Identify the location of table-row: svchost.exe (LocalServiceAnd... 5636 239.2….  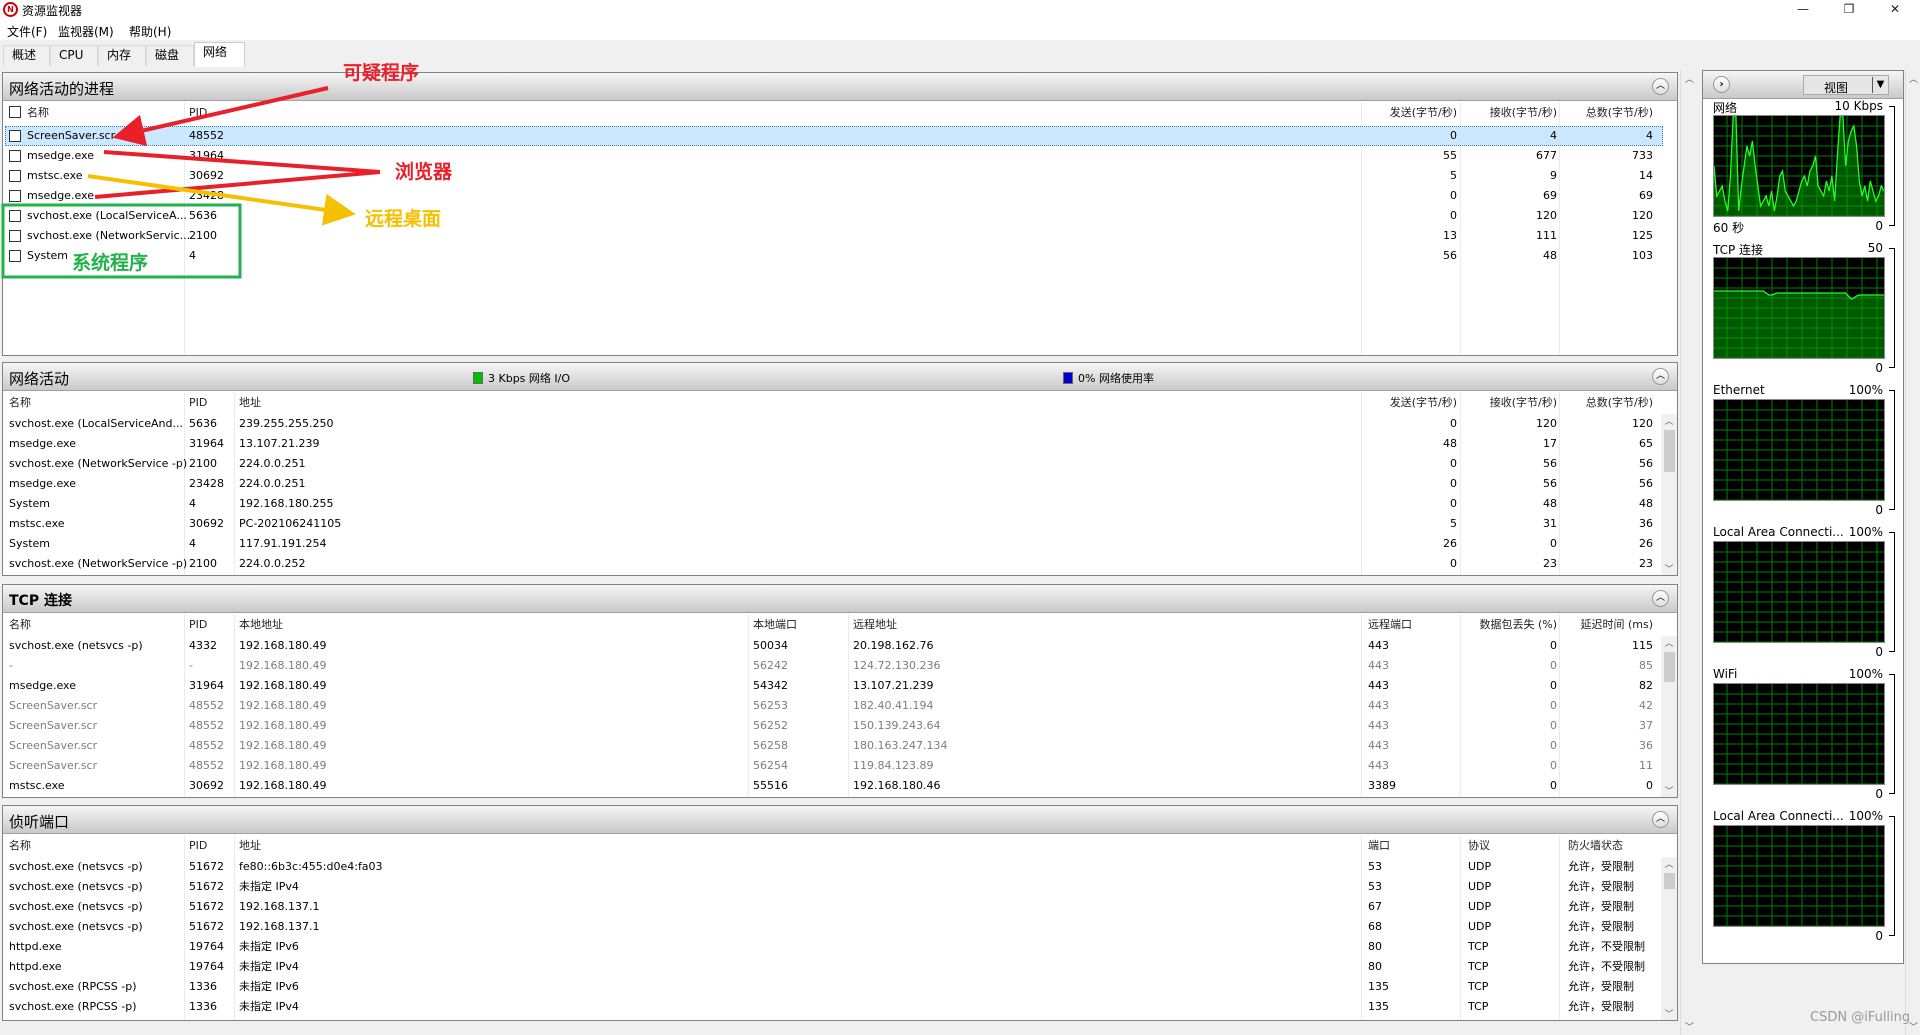
(840, 424).